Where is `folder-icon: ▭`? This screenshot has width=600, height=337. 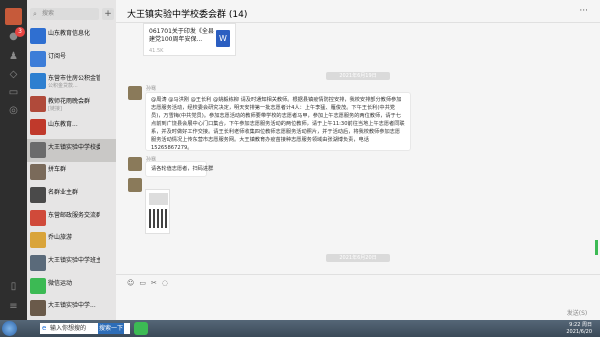 folder-icon: ▭ is located at coordinates (145, 283).